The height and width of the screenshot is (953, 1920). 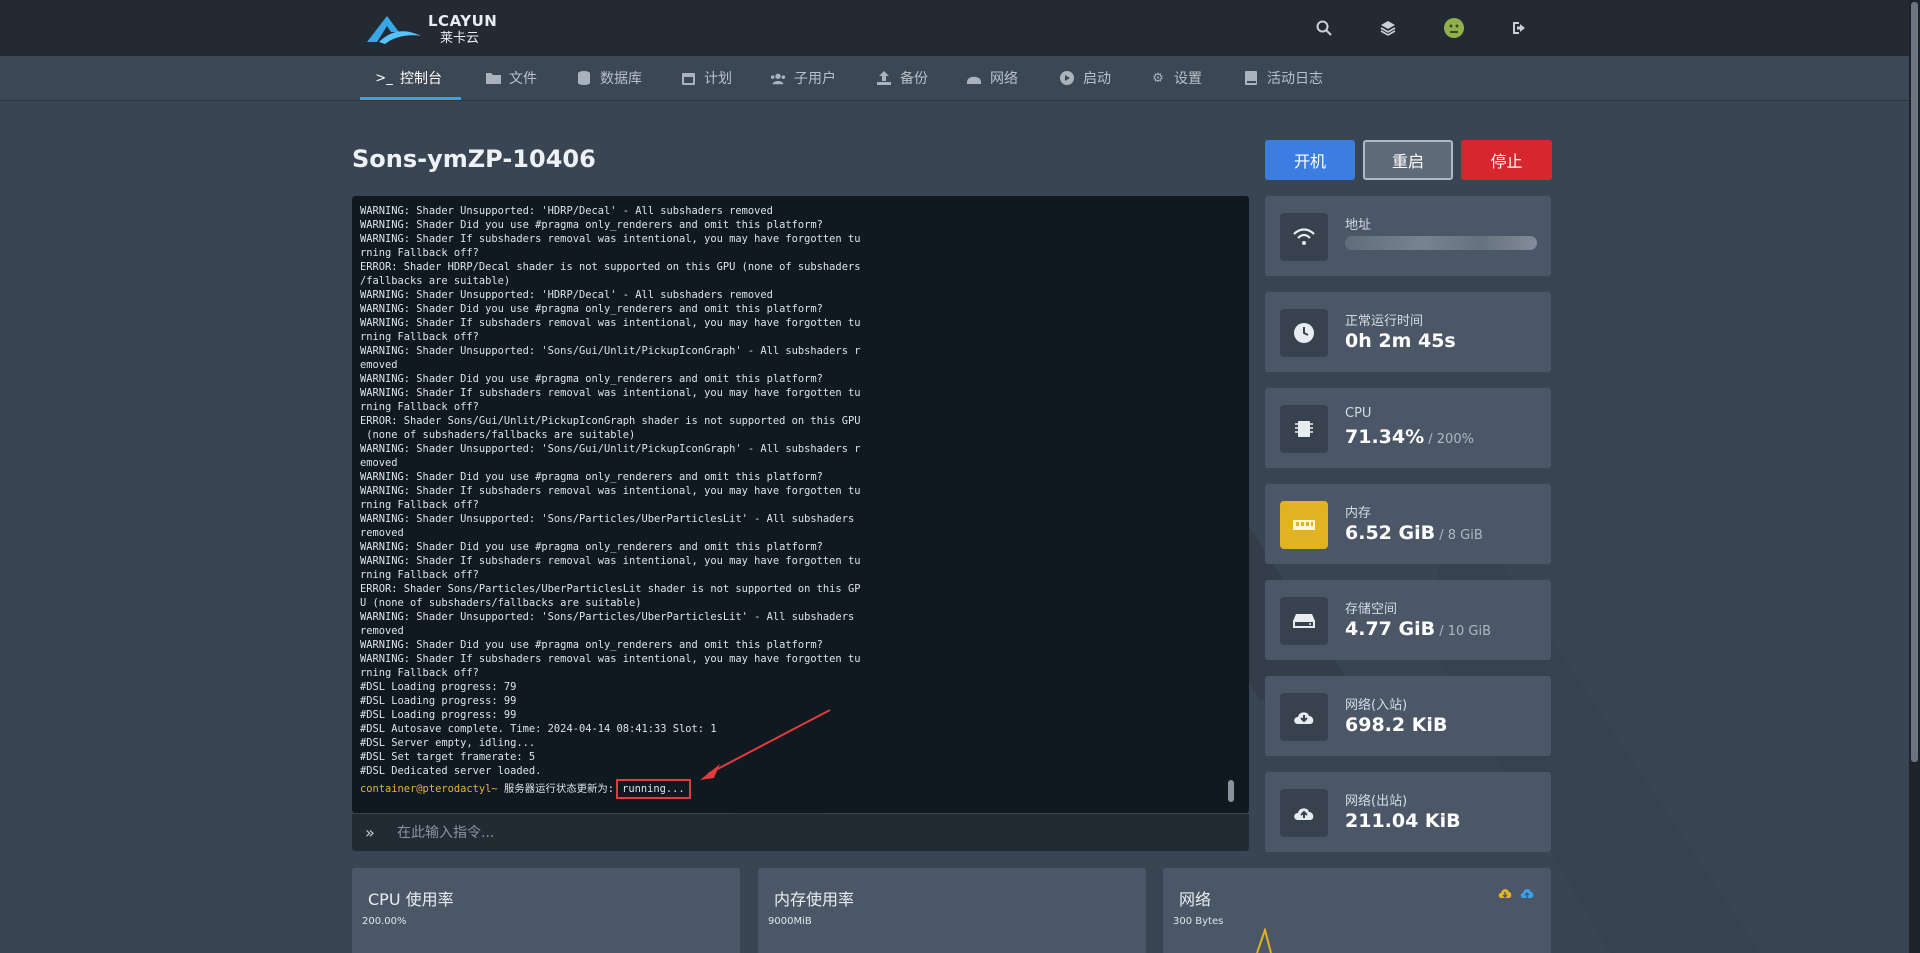 I want to click on stat-value: 71.34% / 200%, so click(x=1409, y=437).